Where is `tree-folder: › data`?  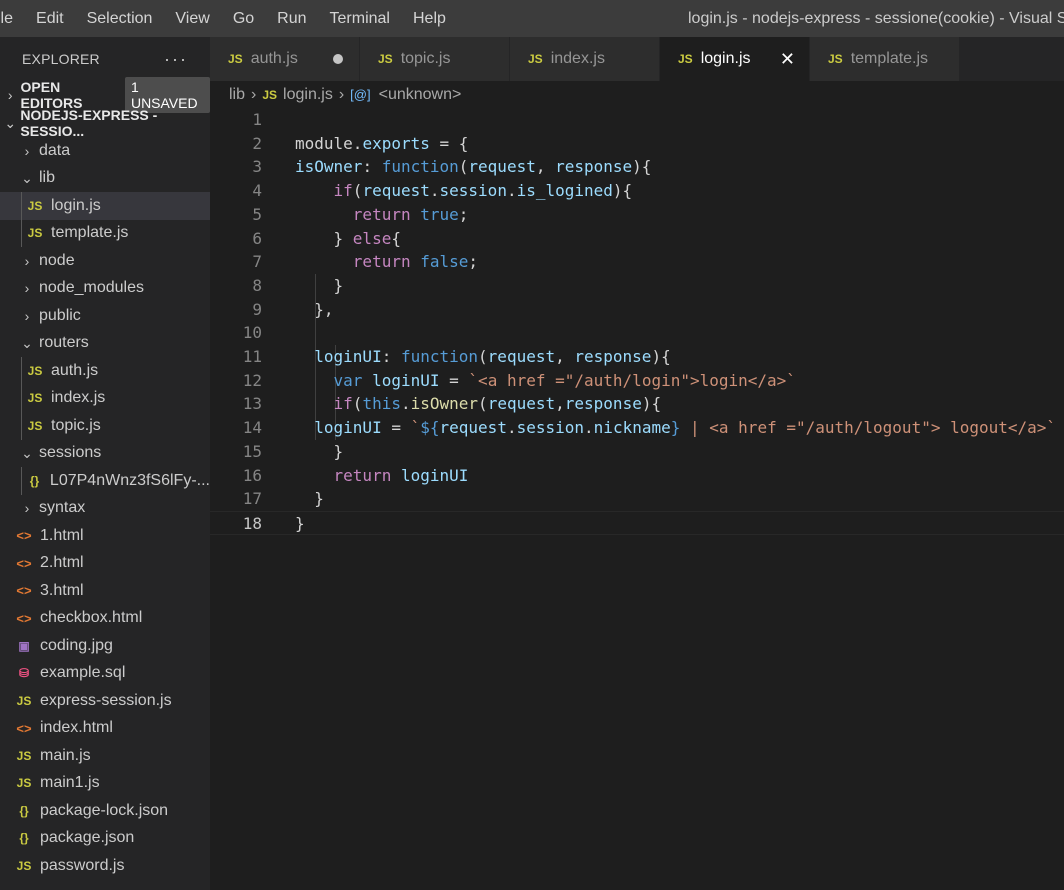 tree-folder: › data is located at coordinates (105, 151).